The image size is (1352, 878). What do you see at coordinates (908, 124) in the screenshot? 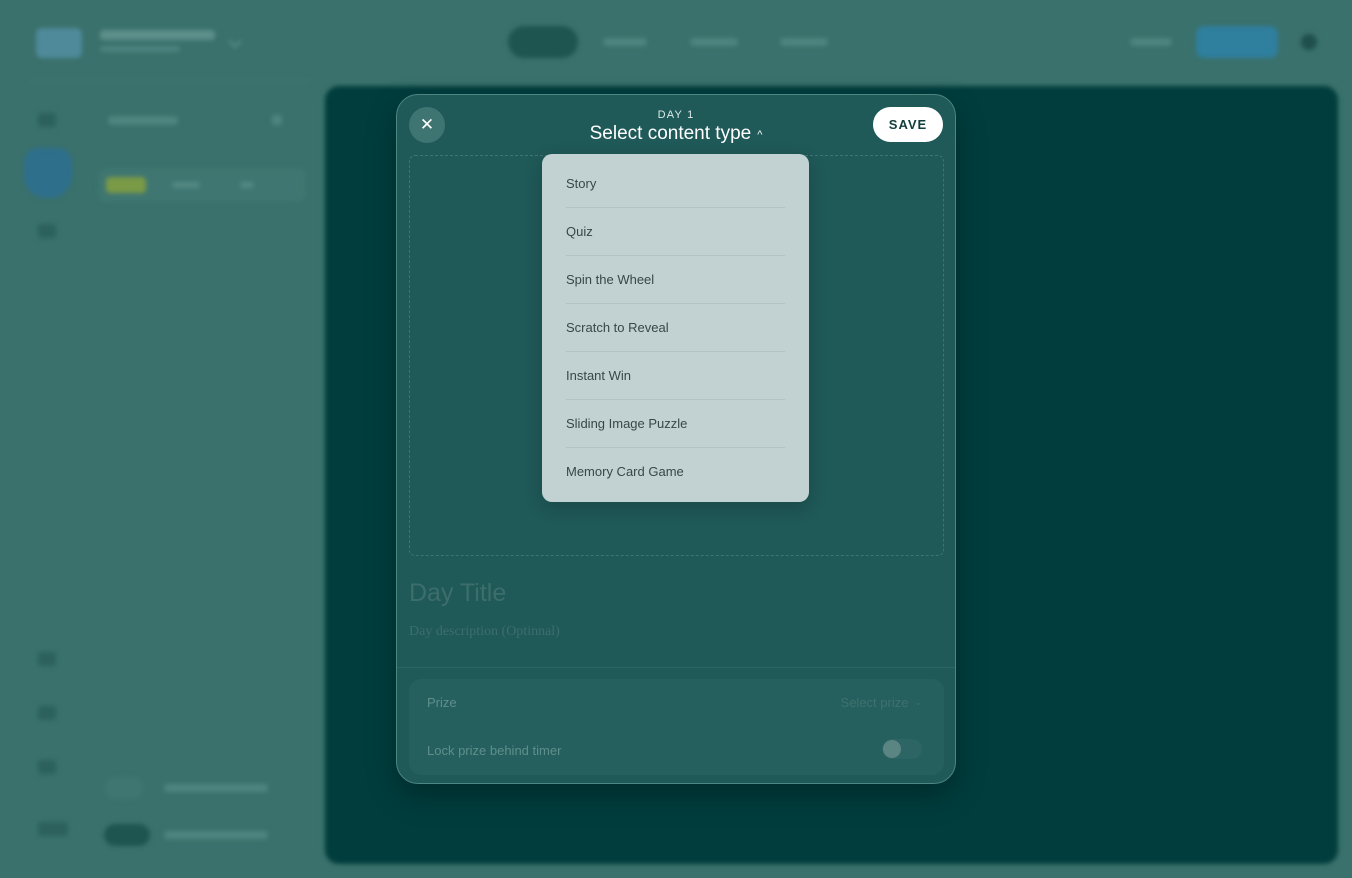
I see `save-button: SAVE` at bounding box center [908, 124].